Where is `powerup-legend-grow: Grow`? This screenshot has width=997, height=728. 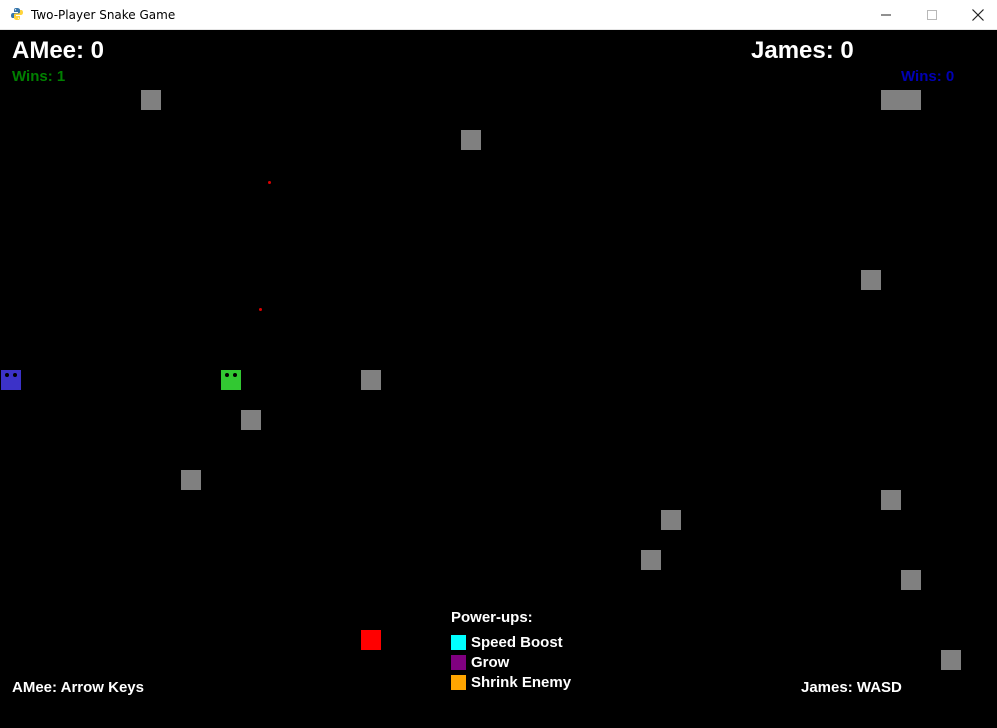 powerup-legend-grow: Grow is located at coordinates (480, 662).